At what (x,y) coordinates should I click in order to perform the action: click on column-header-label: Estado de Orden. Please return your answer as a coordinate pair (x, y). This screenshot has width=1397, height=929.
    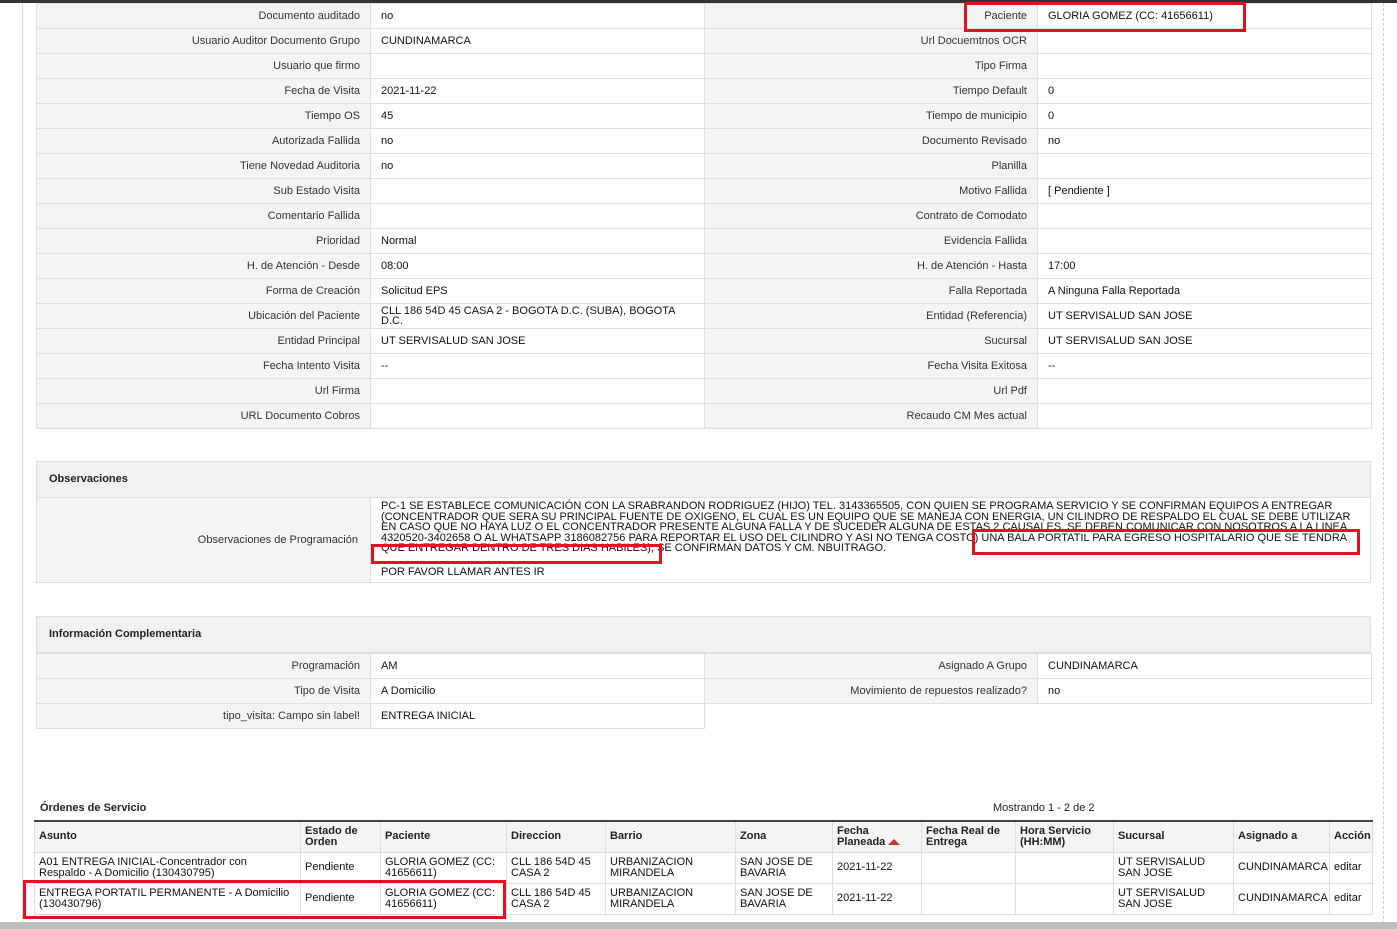
    Looking at the image, I should click on (331, 836).